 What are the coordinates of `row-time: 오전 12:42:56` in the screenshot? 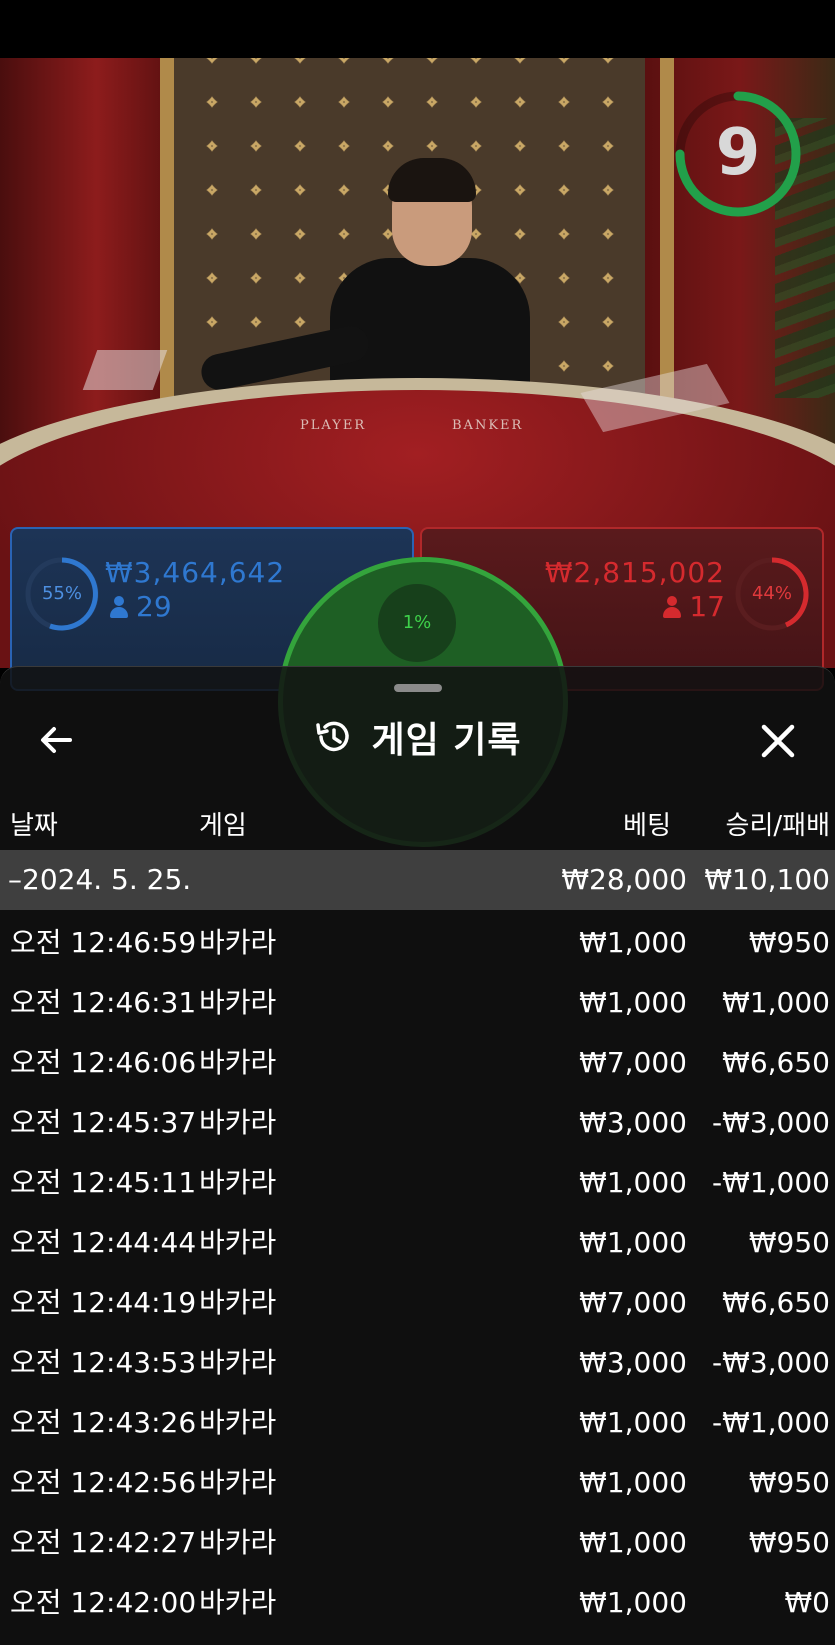 It's located at (103, 1482).